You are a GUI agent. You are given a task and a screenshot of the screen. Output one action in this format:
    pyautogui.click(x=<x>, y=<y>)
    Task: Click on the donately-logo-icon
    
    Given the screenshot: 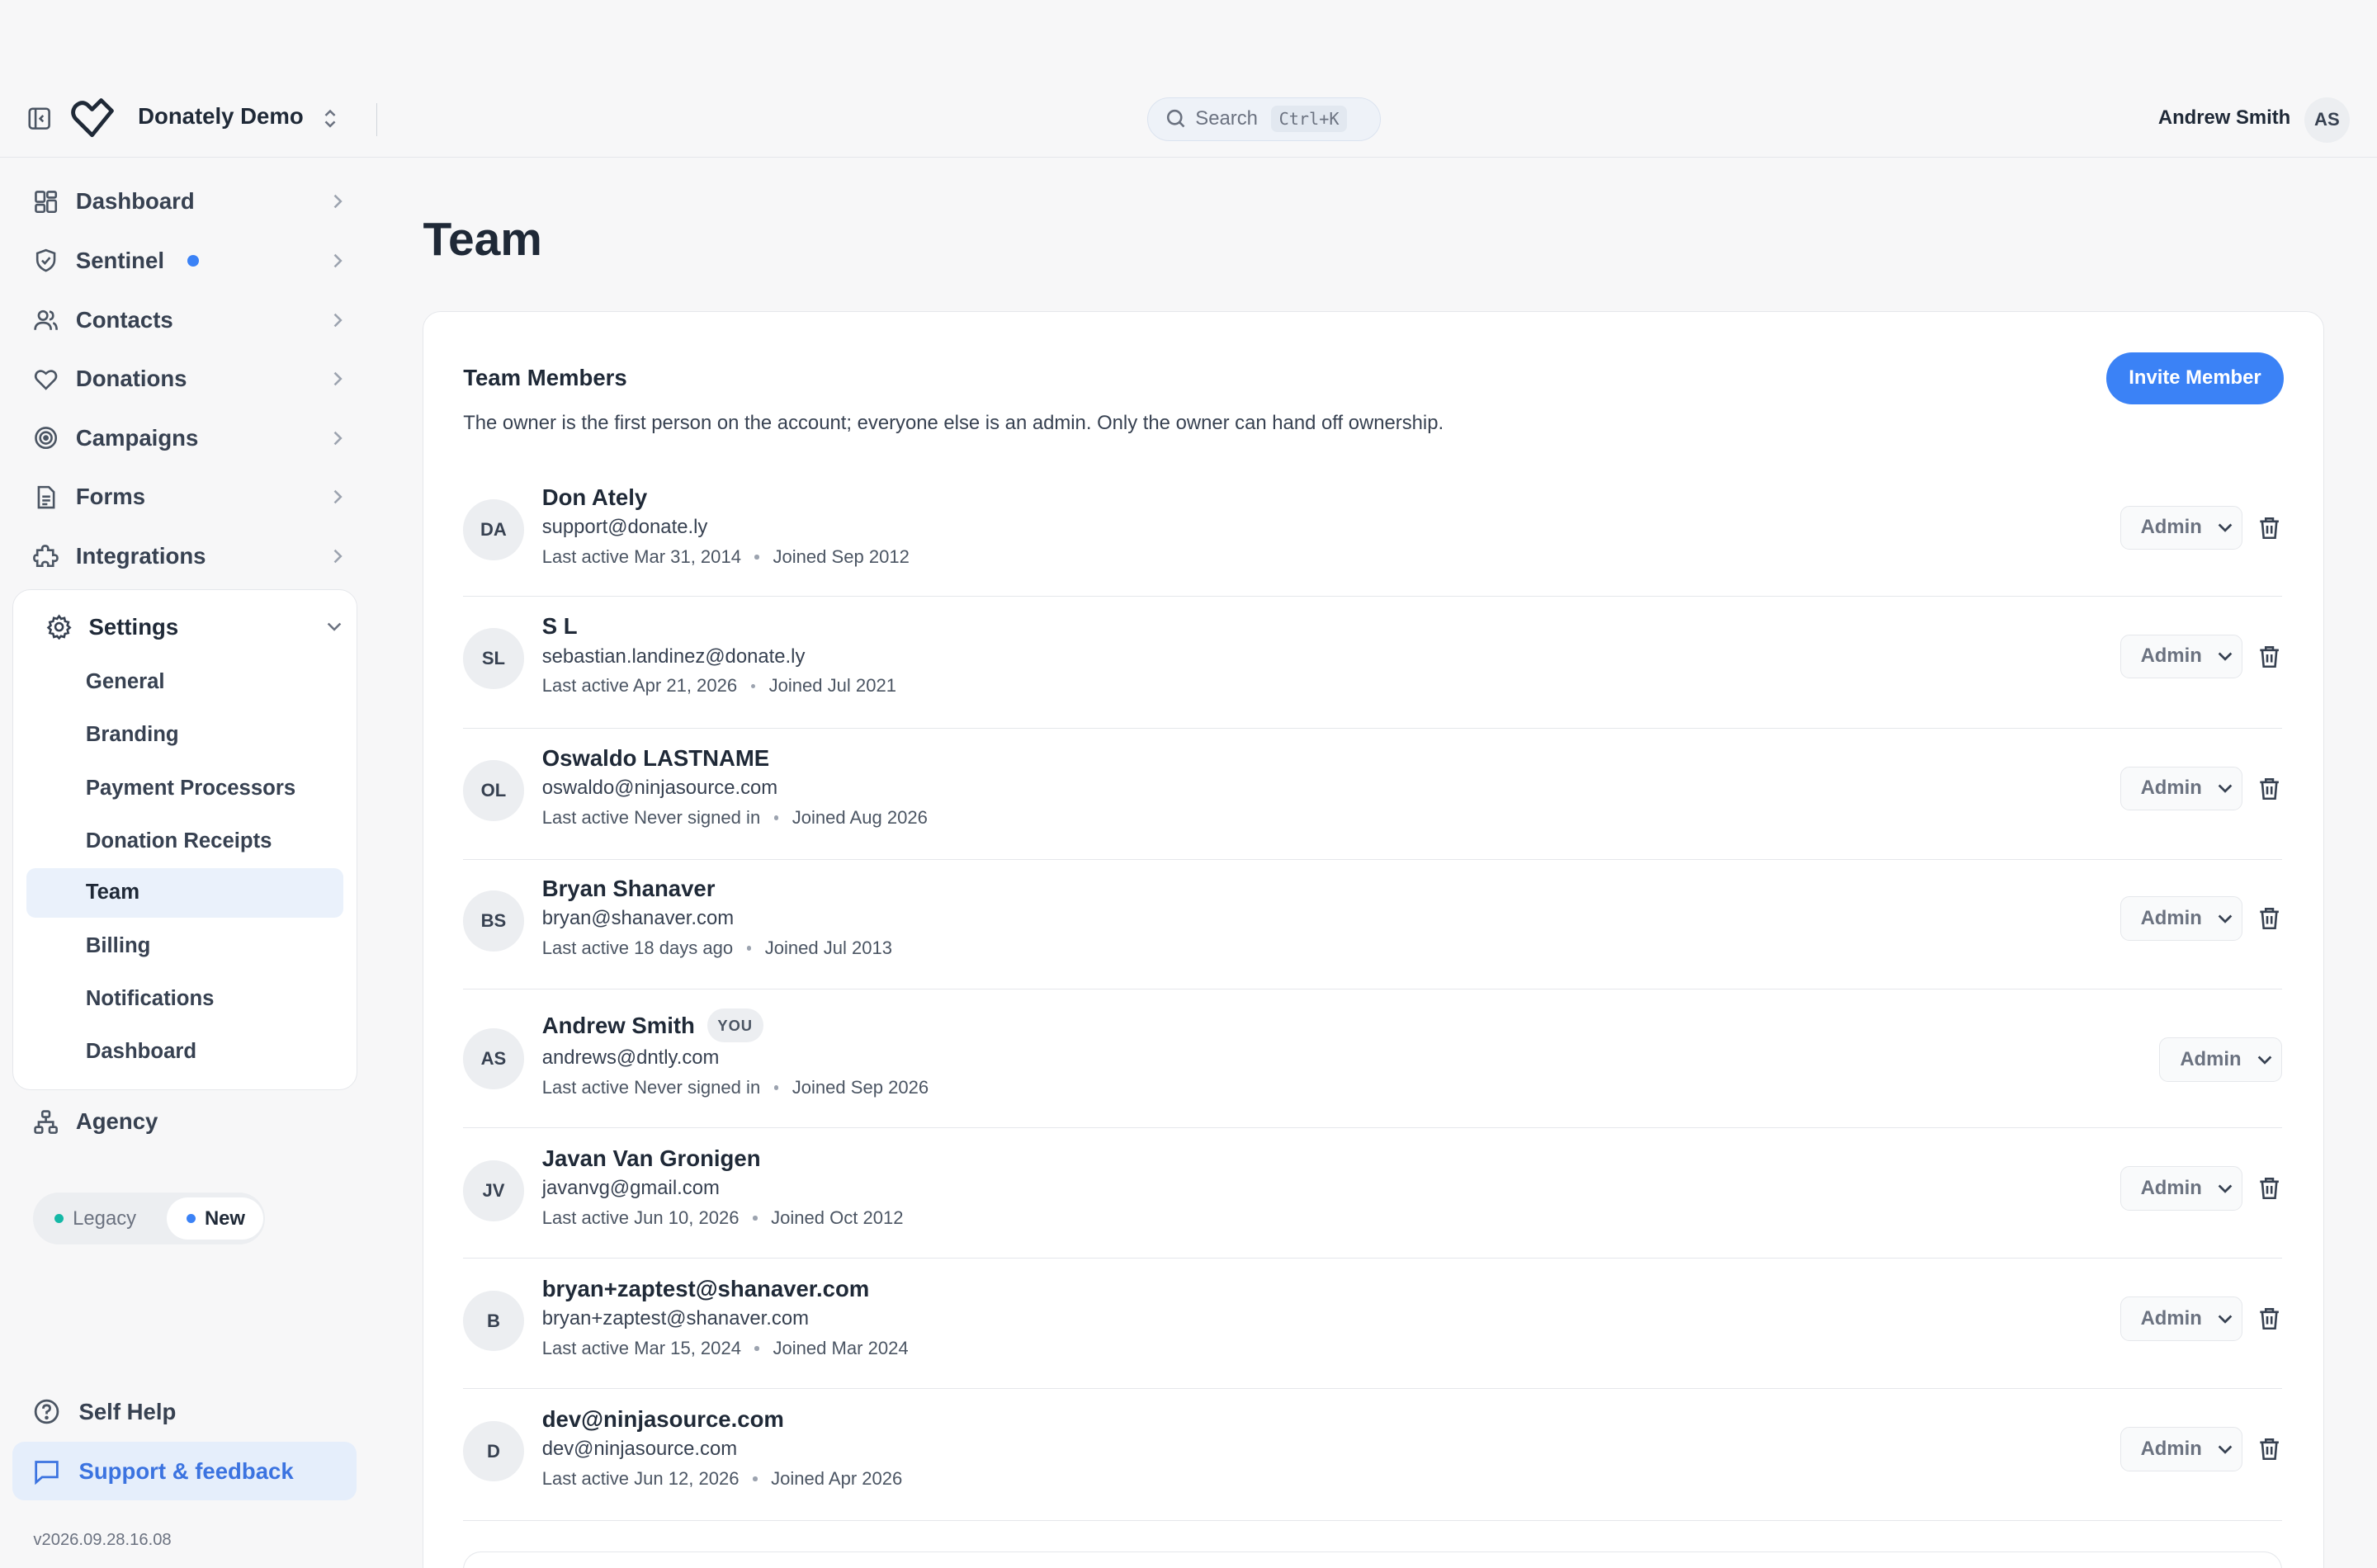 What is the action you would take?
    pyautogui.click(x=92, y=118)
    